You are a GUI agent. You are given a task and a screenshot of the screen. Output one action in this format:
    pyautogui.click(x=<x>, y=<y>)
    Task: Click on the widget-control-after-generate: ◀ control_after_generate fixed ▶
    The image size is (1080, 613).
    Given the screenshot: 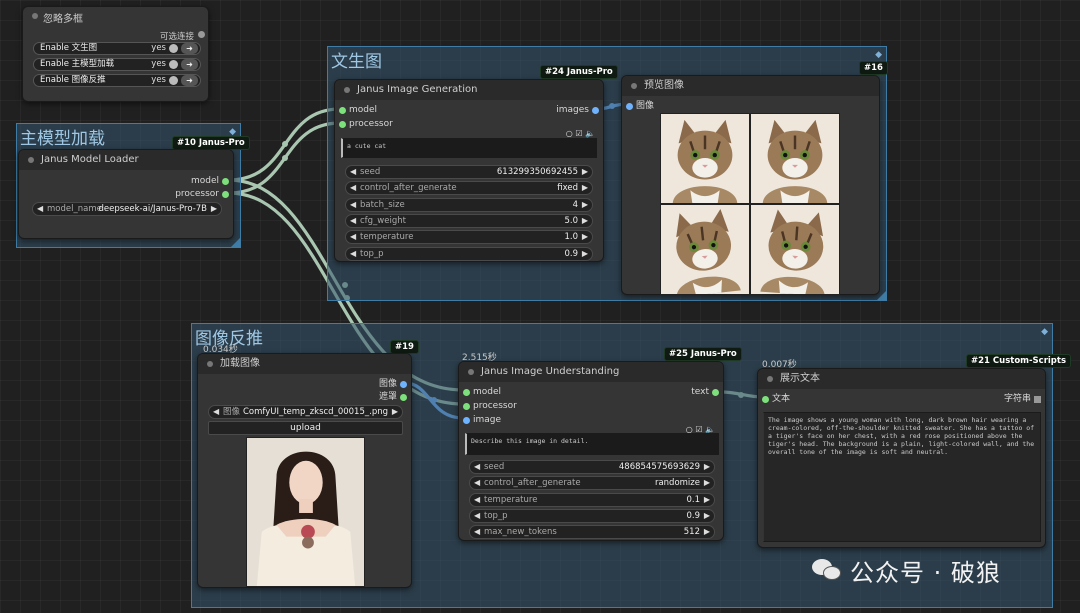 What is the action you would take?
    pyautogui.click(x=469, y=188)
    